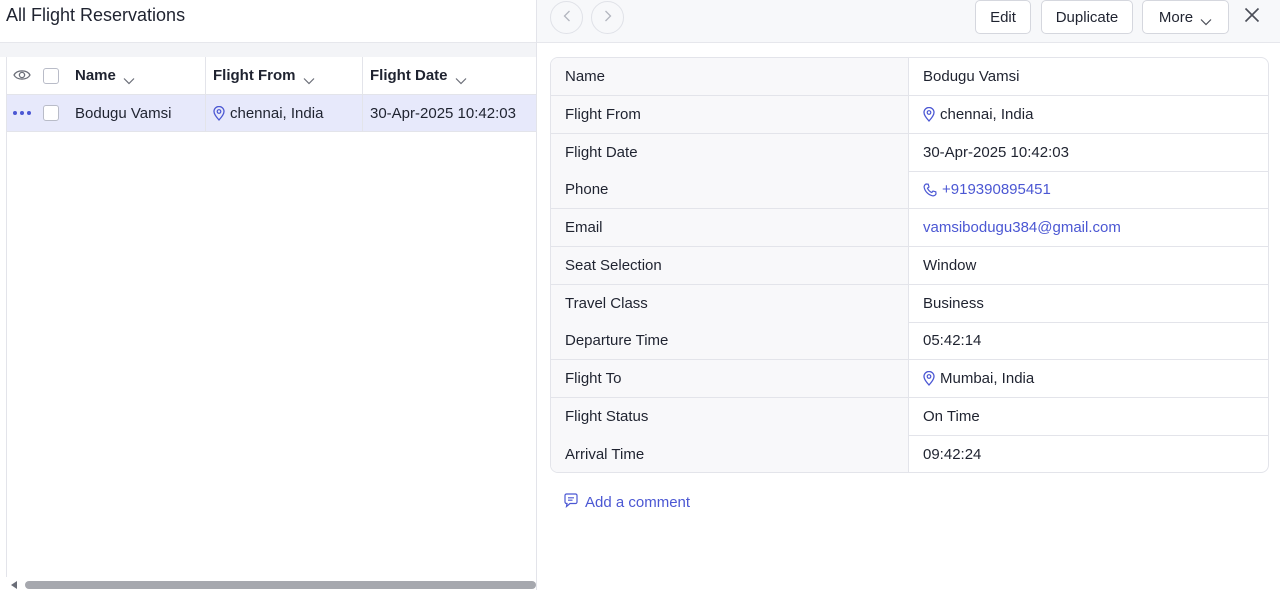  Describe the element at coordinates (909, 453) in the screenshot. I see `detail-row-arrival-time: Arrival Time 09:42:24` at that location.